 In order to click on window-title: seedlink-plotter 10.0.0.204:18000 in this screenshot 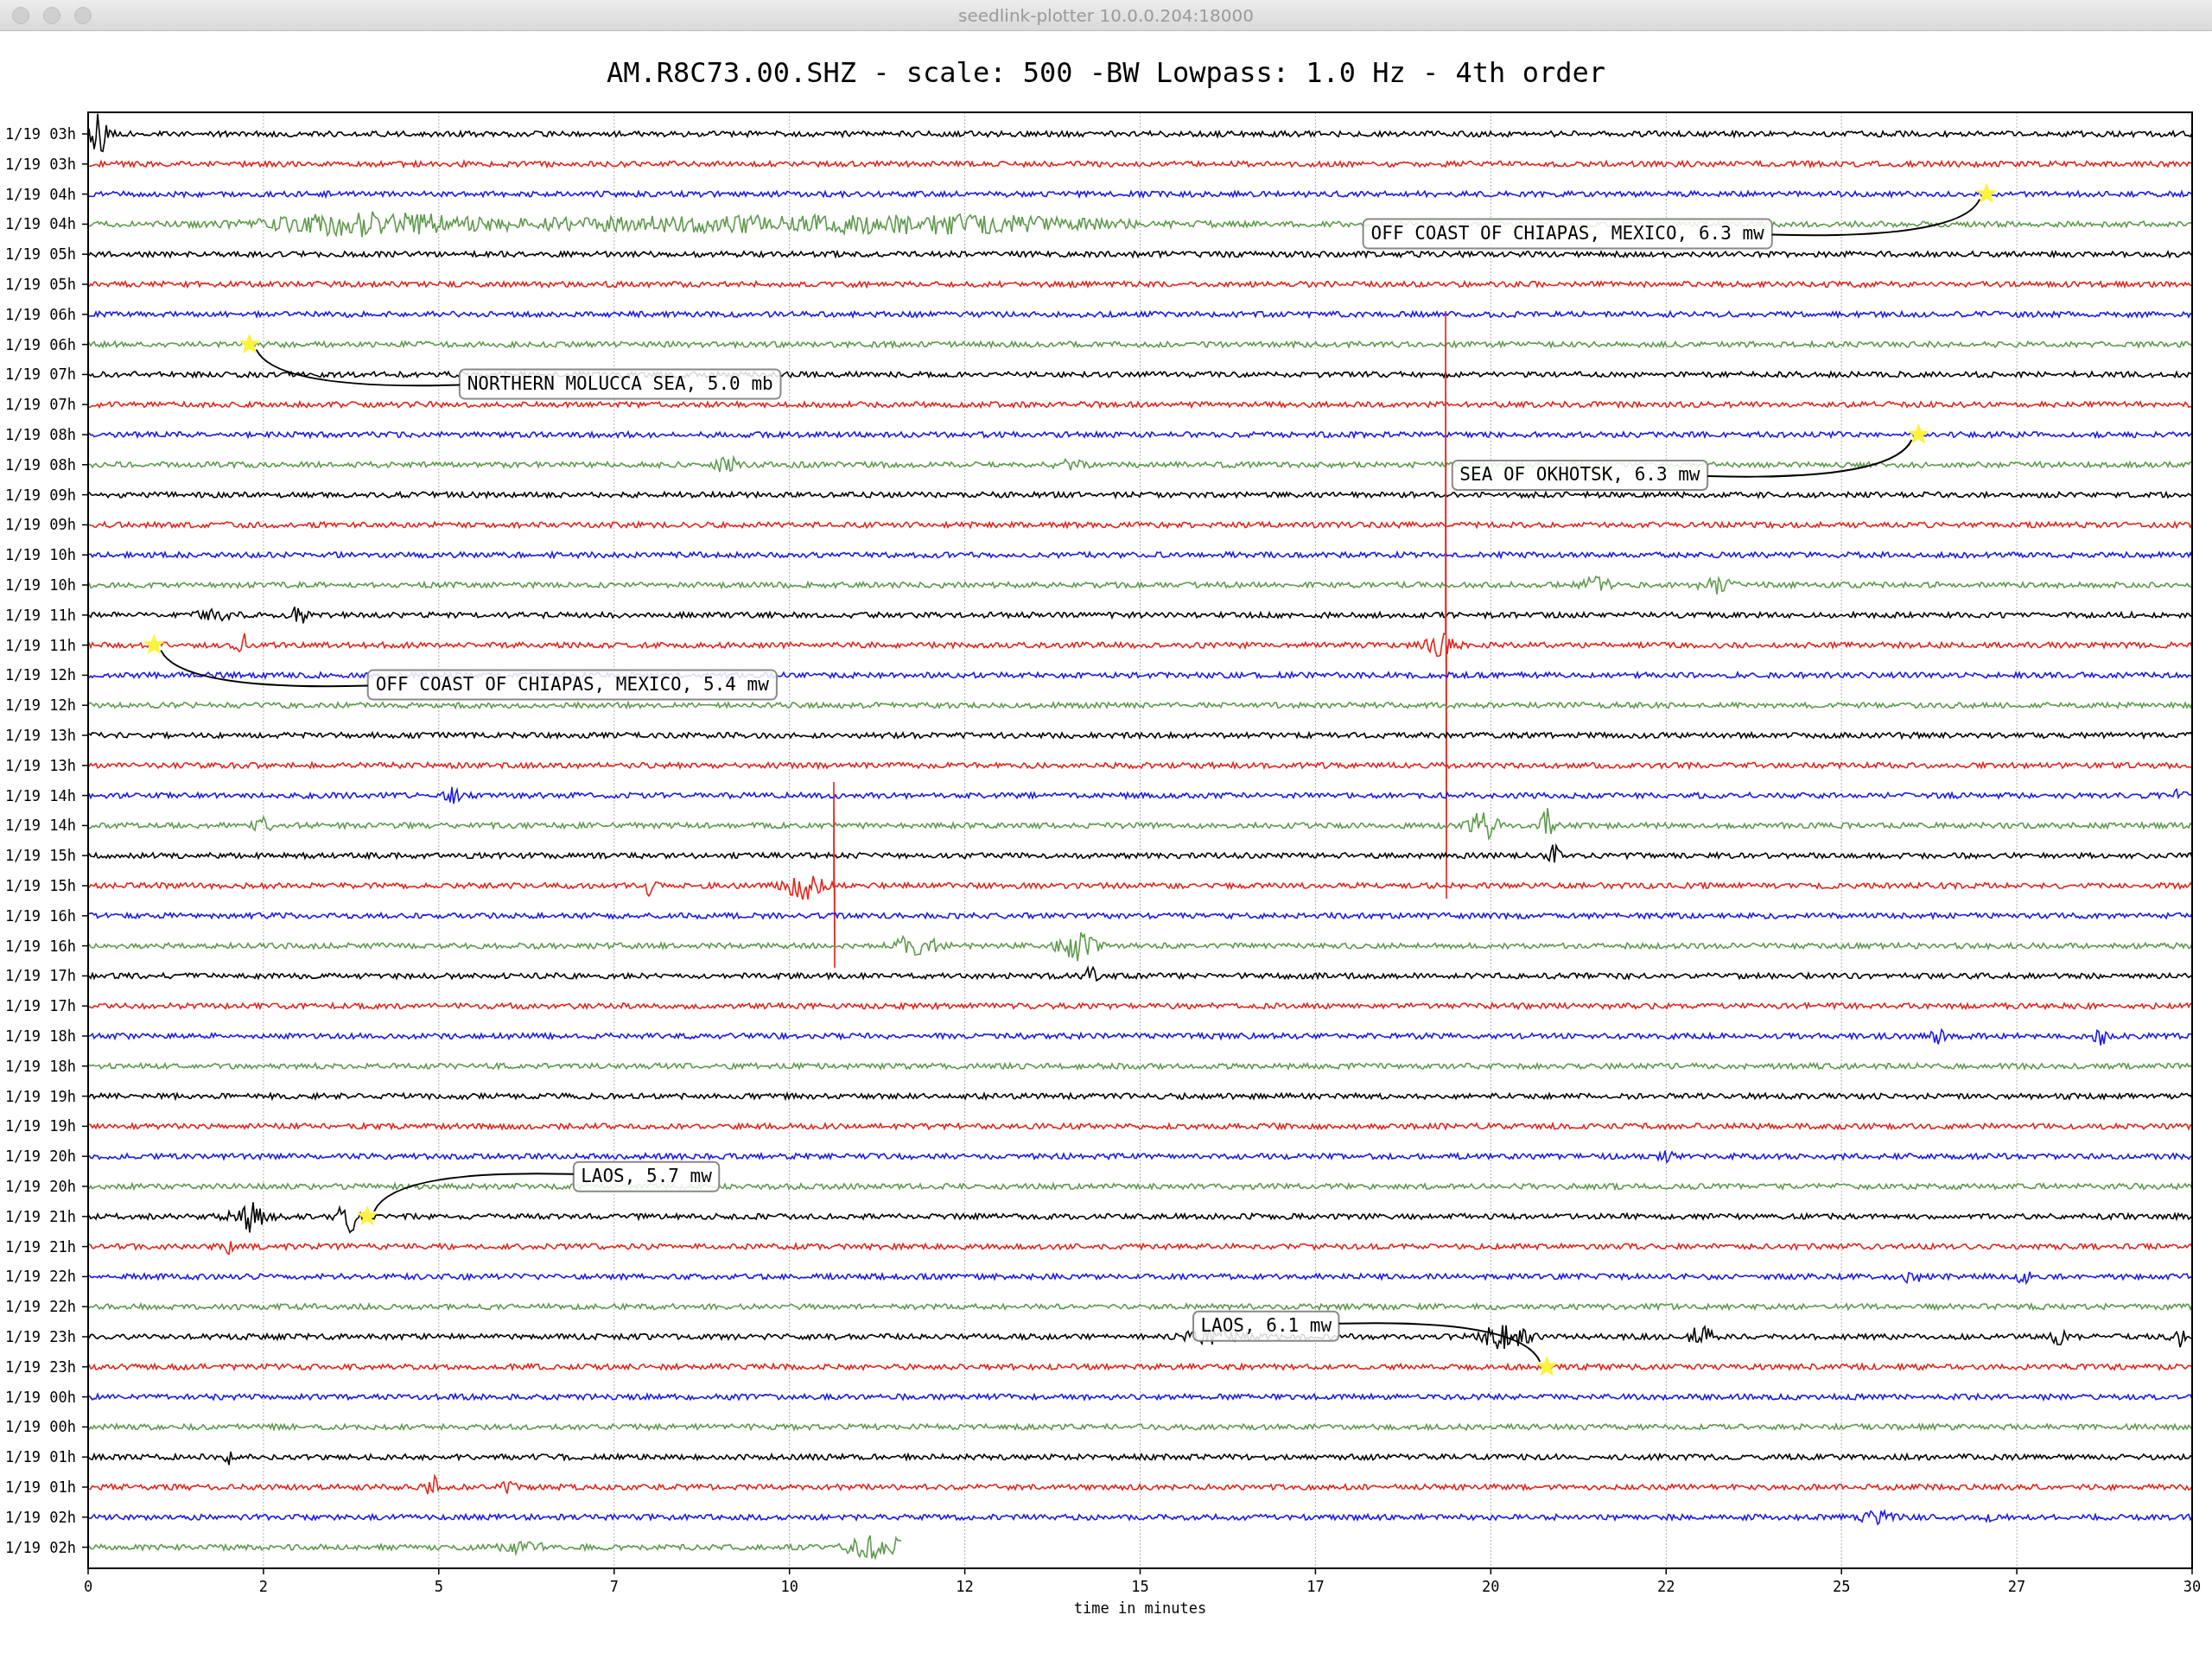, I will do `click(1106, 15)`.